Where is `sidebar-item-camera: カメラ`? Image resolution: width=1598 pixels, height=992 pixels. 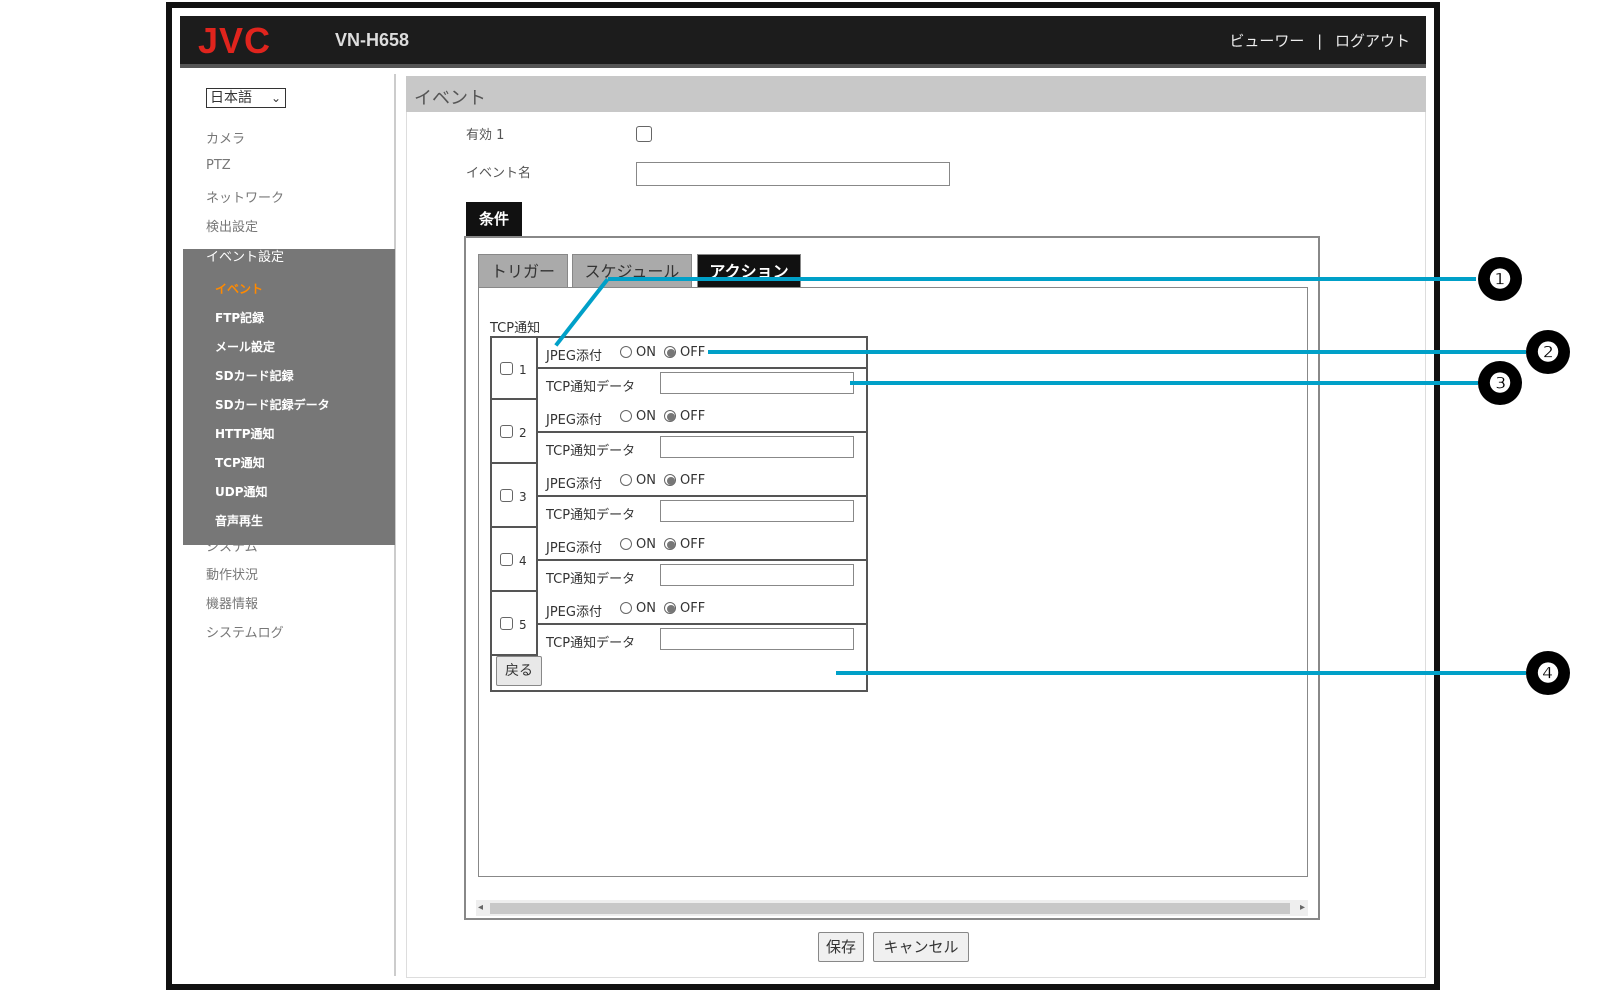 sidebar-item-camera: カメラ is located at coordinates (225, 137).